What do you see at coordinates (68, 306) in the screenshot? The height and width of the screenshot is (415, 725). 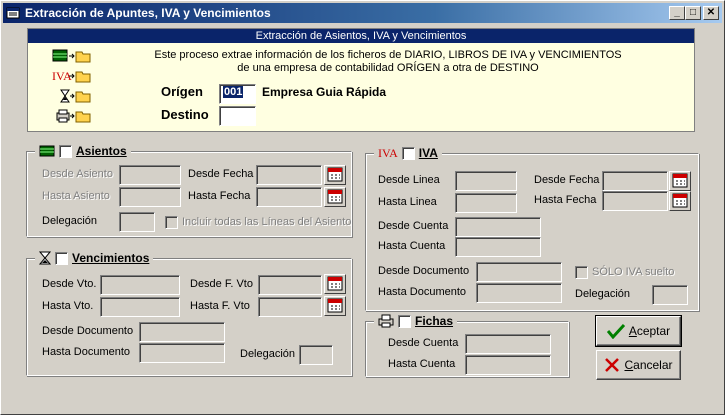 I see `hasta-vto-label: Hasta Vto.` at bounding box center [68, 306].